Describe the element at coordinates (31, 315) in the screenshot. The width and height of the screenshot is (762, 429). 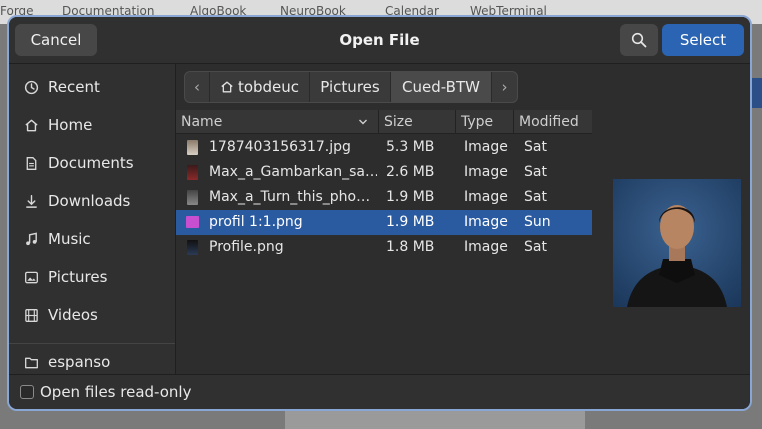
I see `film-icon` at that location.